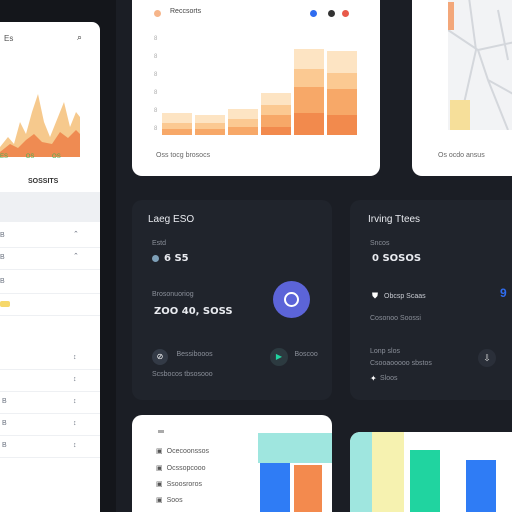 This screenshot has height=512, width=512. Describe the element at coordinates (425, 481) in the screenshot. I see `green-bar` at that location.